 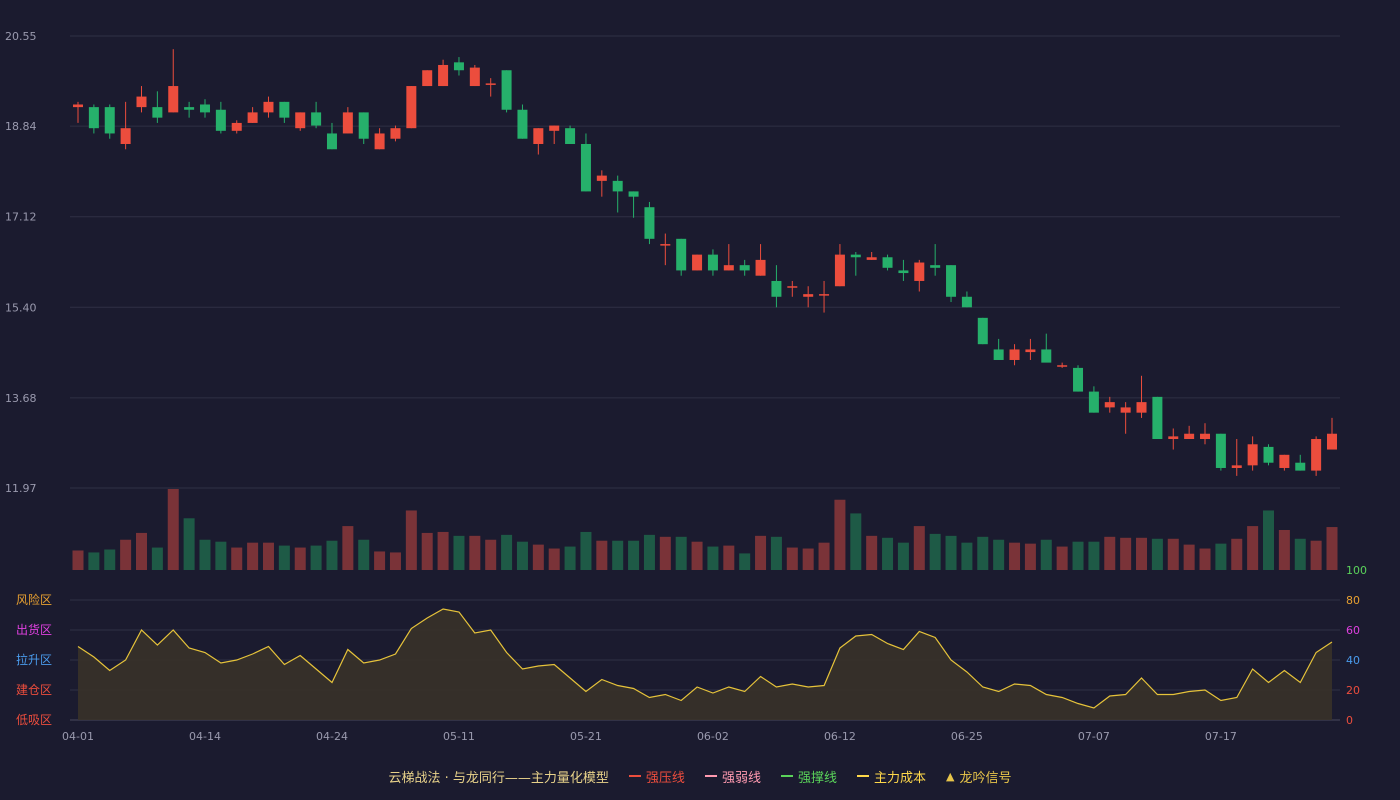 I want to click on triangle-icon: ▲, so click(x=950, y=776).